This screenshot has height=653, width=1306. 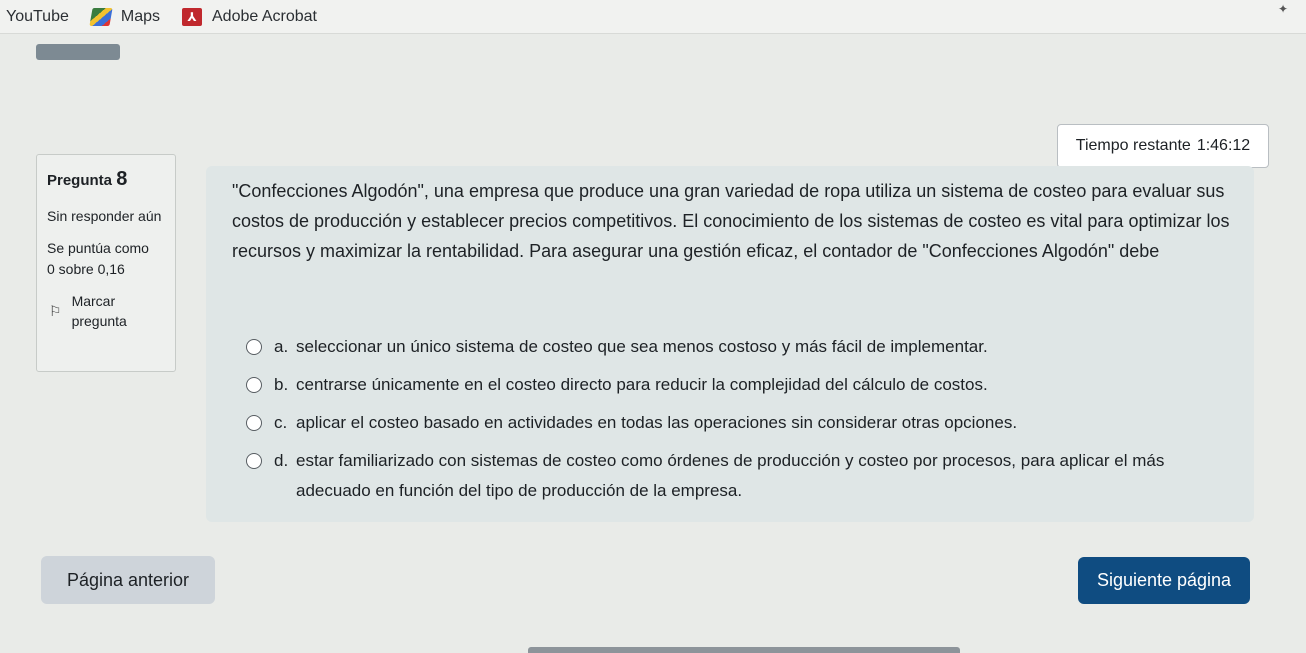 What do you see at coordinates (78, 52) in the screenshot?
I see `header-tab` at bounding box center [78, 52].